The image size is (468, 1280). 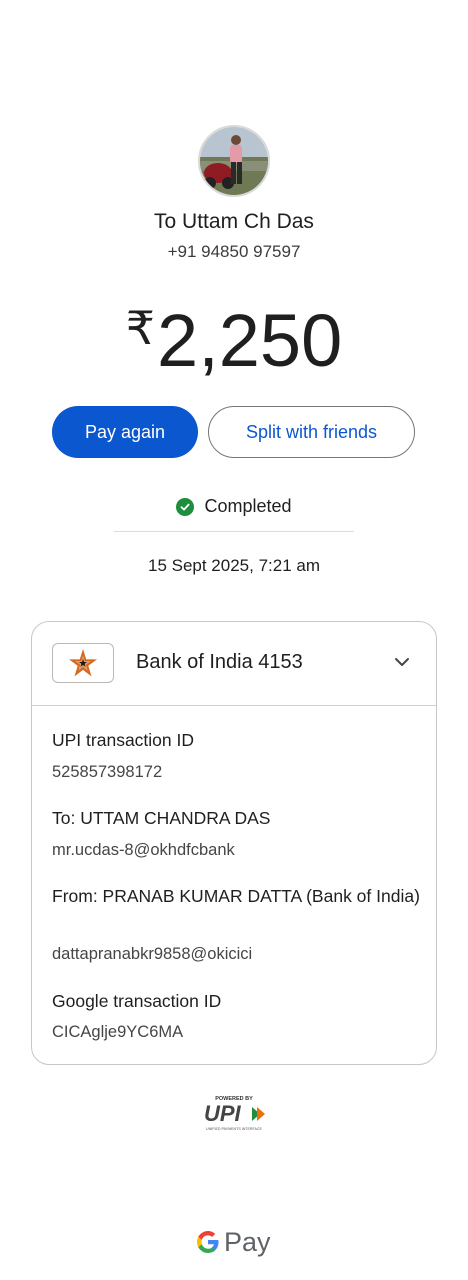 What do you see at coordinates (234, 531) in the screenshot?
I see `divider` at bounding box center [234, 531].